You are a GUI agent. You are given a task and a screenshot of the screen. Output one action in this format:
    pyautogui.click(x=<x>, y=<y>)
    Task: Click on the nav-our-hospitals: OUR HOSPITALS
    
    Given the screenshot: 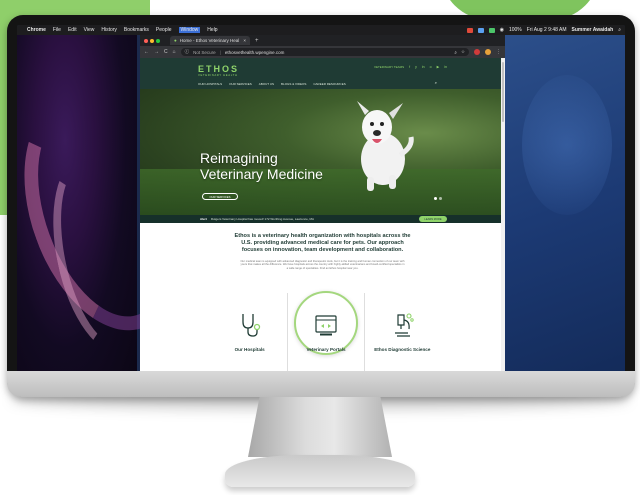 What is the action you would take?
    pyautogui.click(x=210, y=84)
    